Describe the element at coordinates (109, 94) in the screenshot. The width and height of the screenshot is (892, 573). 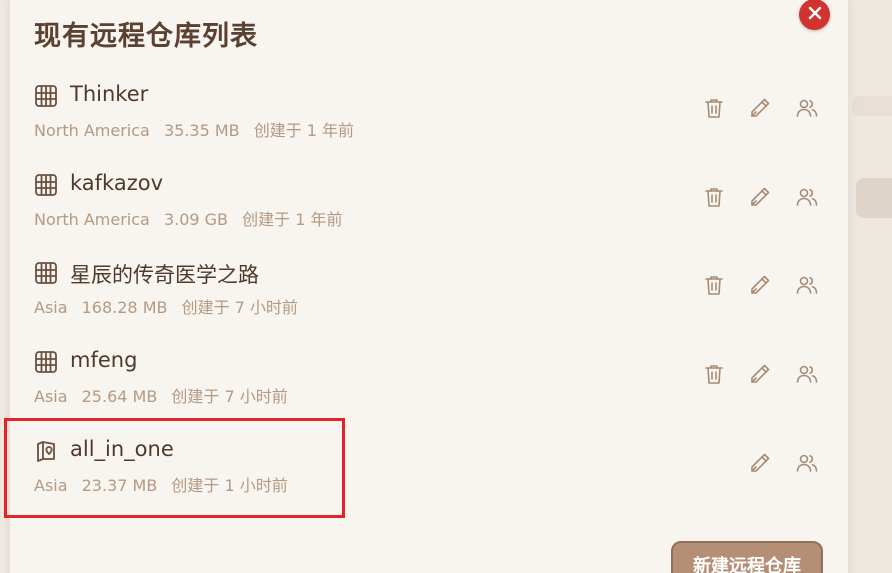
I see `repo-name: Thinker` at that location.